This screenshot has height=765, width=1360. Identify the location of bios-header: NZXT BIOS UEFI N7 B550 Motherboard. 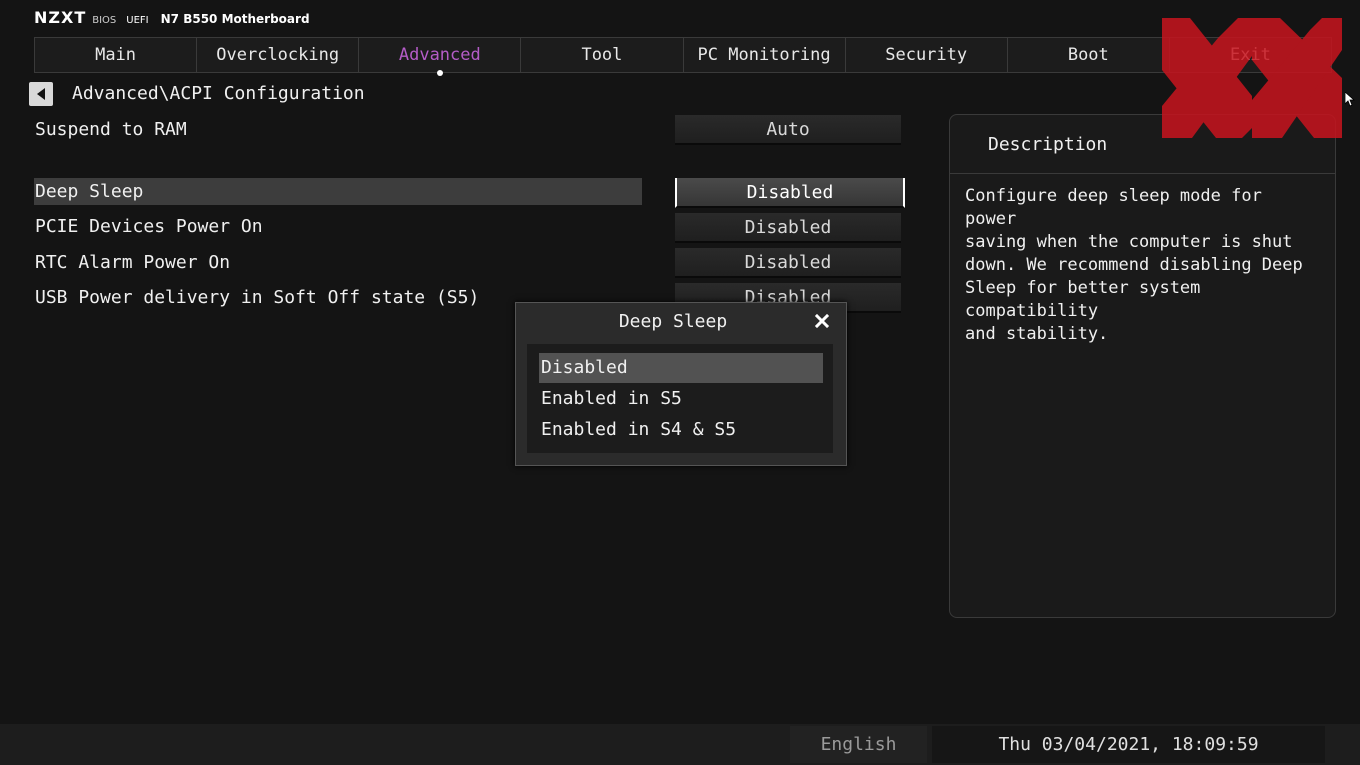
(172, 19).